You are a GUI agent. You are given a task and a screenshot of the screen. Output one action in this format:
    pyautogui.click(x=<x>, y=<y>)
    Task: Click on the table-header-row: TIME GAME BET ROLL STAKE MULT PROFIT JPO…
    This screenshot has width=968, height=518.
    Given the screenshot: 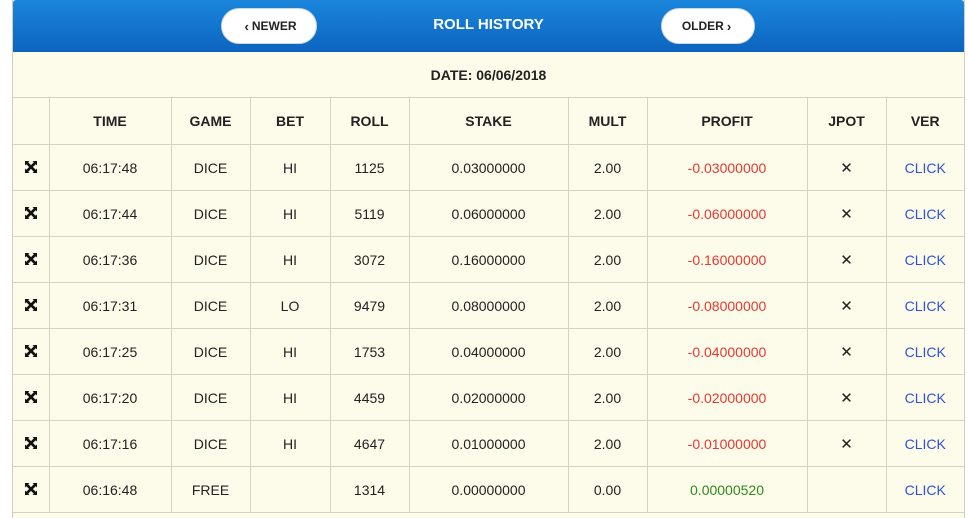 What is the action you would take?
    pyautogui.click(x=488, y=121)
    